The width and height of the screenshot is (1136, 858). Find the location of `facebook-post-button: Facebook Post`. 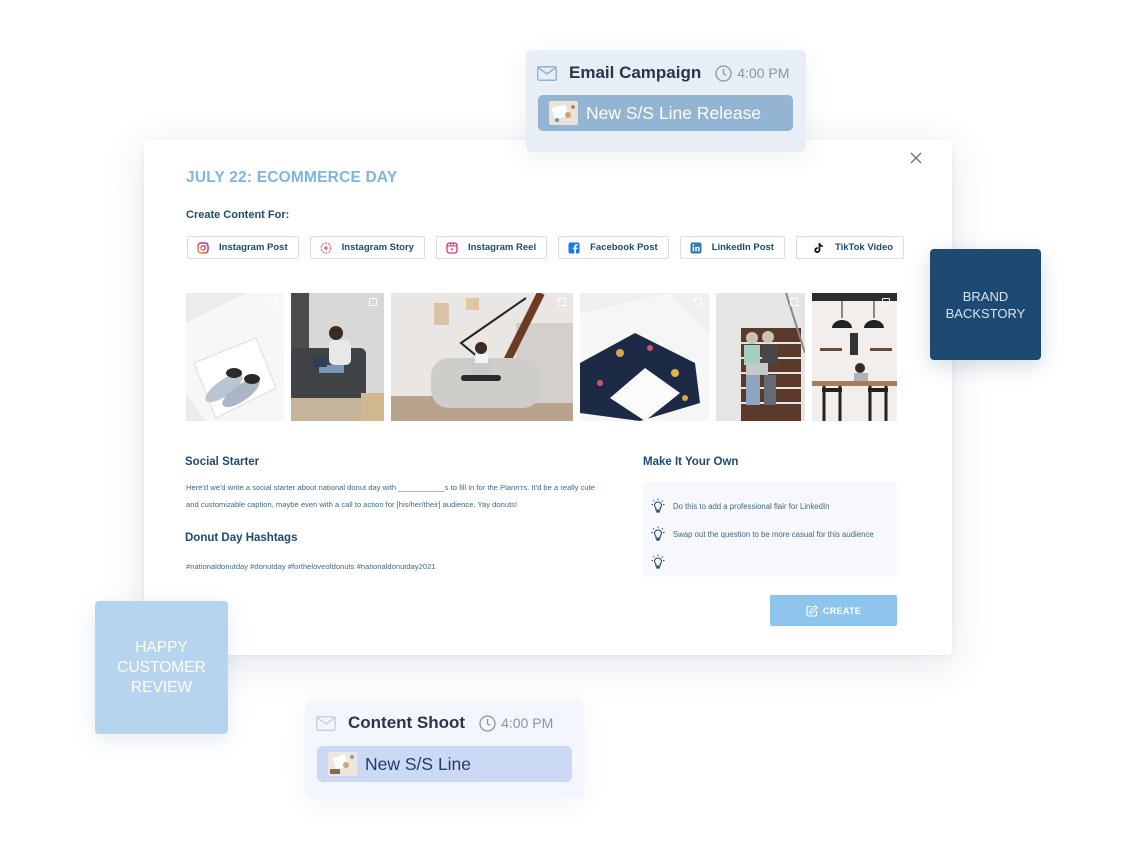

facebook-post-button: Facebook Post is located at coordinates (613, 247).